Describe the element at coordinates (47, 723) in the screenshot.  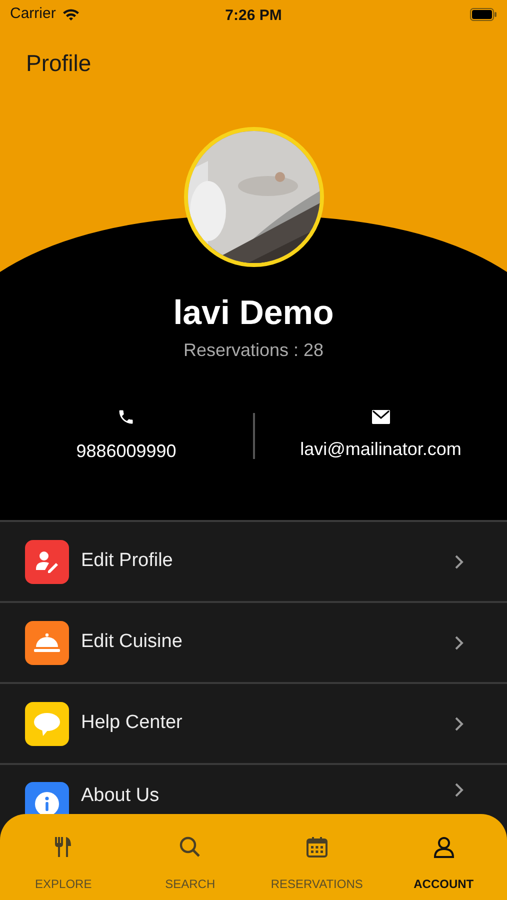
I see `speech-bubble-icon` at that location.